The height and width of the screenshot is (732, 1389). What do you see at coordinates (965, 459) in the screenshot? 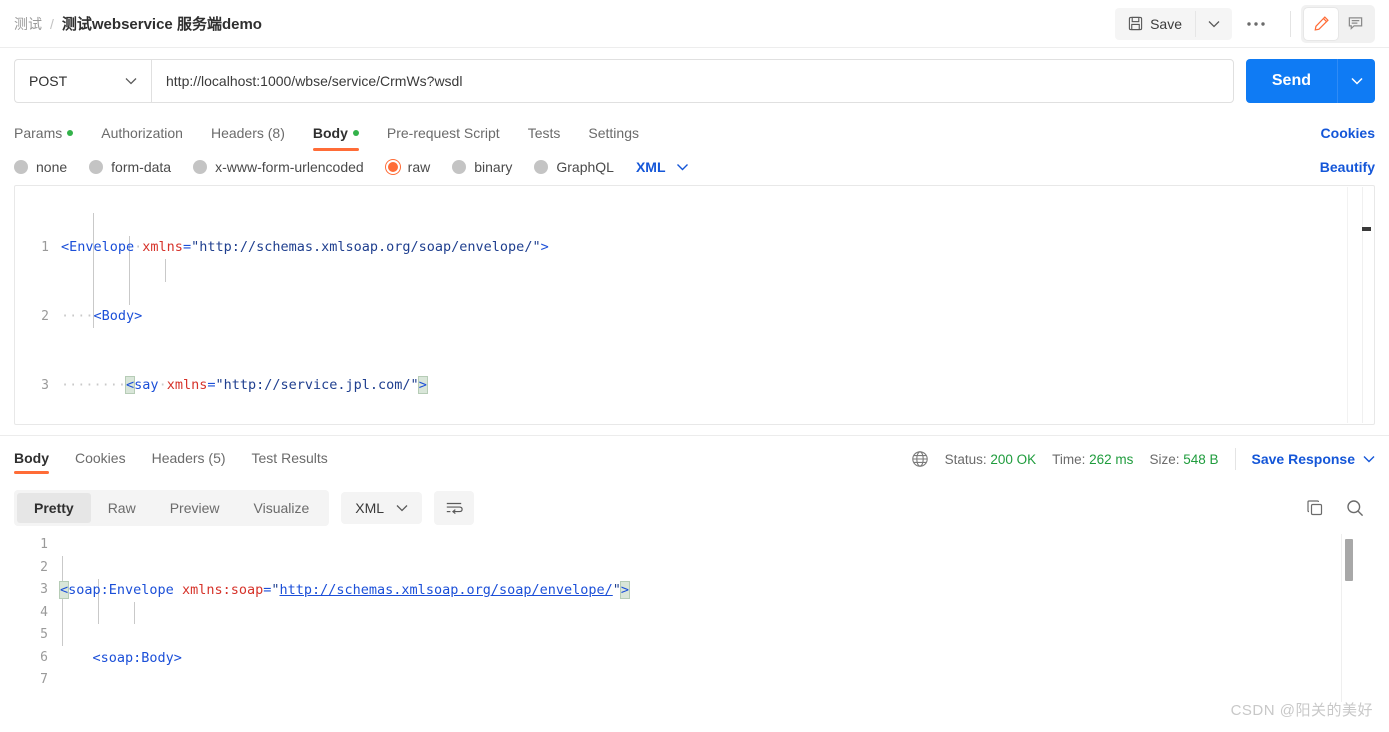
I see `status-label: Status:` at bounding box center [965, 459].